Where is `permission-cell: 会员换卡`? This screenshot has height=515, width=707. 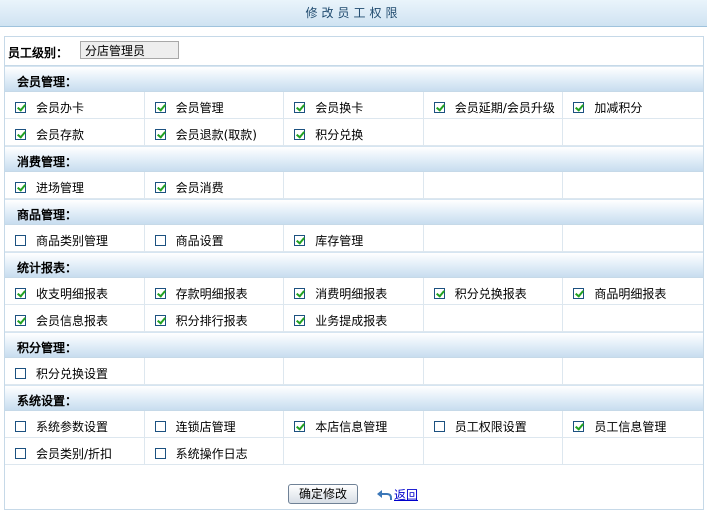
permission-cell: 会员换卡 is located at coordinates (354, 105).